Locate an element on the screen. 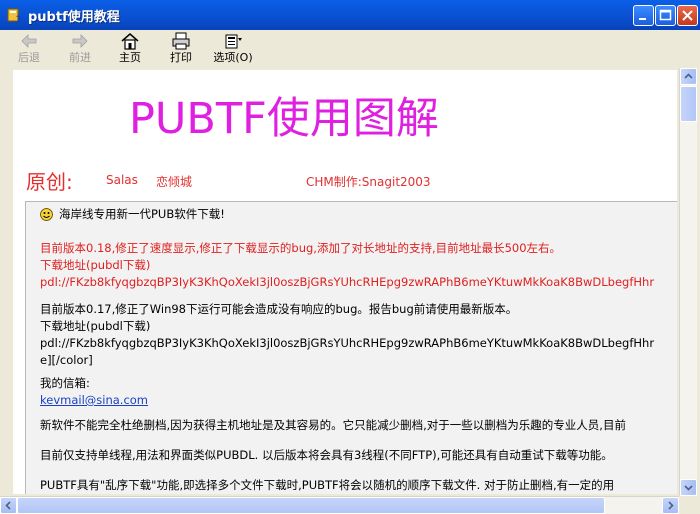  post-header: 海岸线专用新一代PUB软件下载! is located at coordinates (142, 214).